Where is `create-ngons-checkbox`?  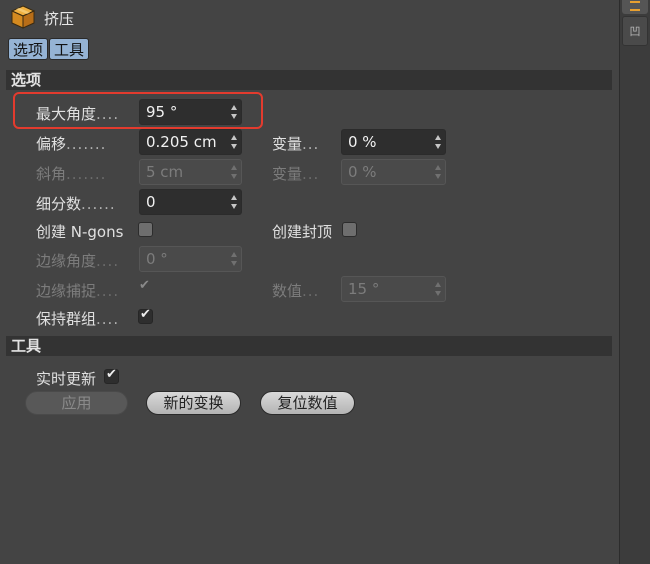
create-ngons-checkbox is located at coordinates (145, 229).